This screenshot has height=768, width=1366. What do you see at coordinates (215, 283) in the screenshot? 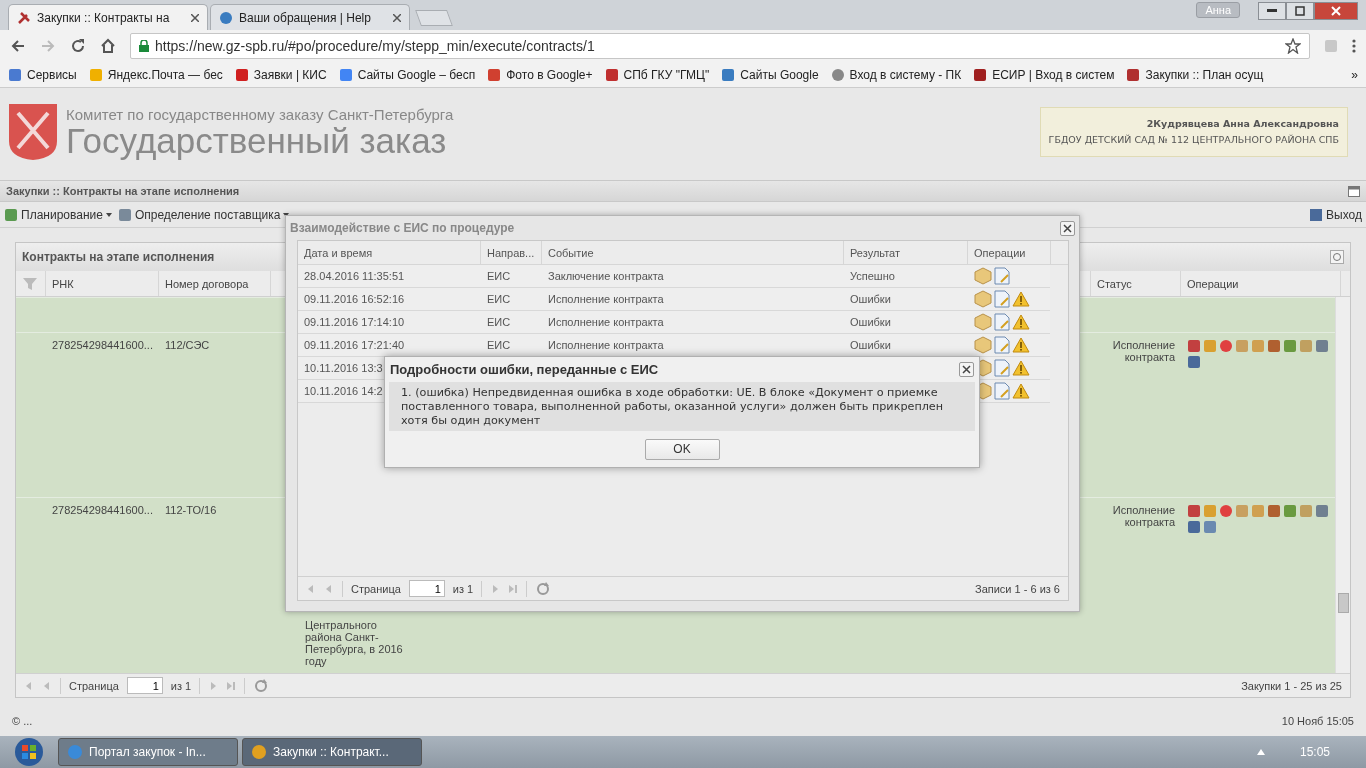
I see `column-header: Номер договора` at bounding box center [215, 283].